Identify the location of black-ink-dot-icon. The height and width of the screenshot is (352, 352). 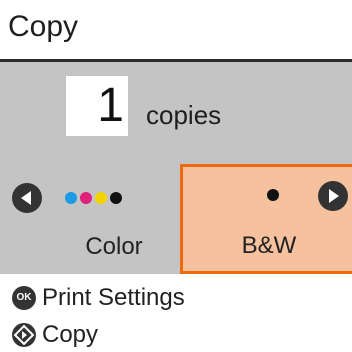
(273, 195).